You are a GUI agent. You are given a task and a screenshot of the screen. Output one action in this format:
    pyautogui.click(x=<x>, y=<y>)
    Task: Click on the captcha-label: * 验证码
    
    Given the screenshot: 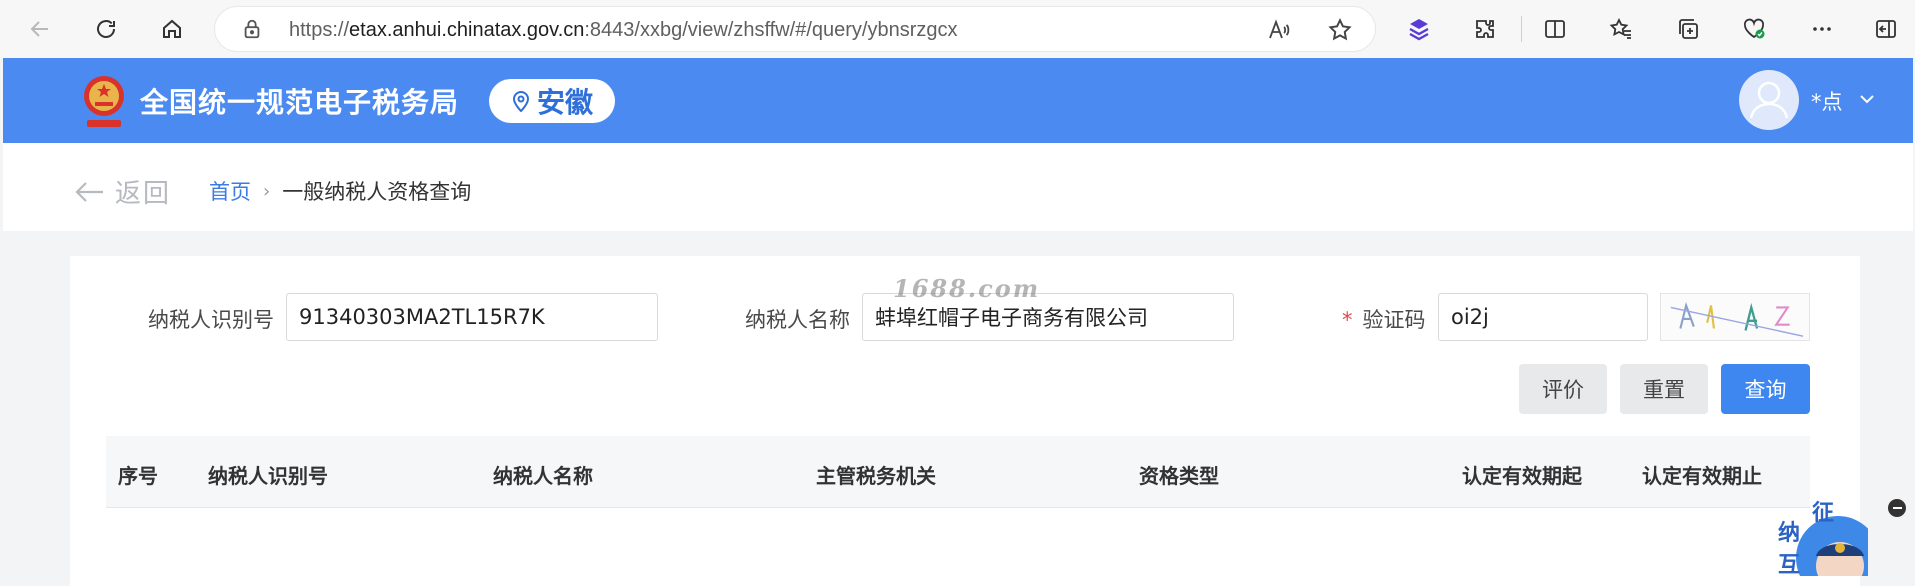 What is the action you would take?
    pyautogui.click(x=1384, y=319)
    